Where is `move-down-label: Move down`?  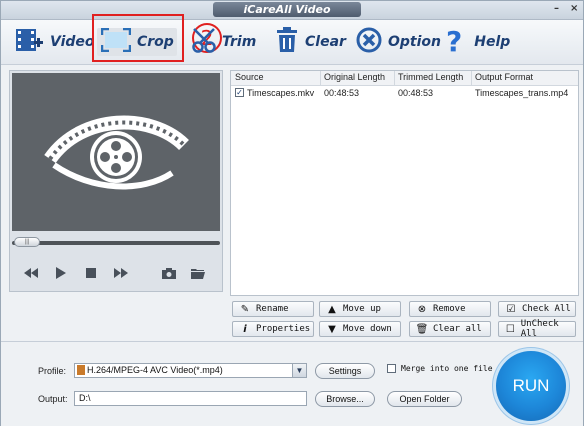 move-down-label: Move down is located at coordinates (367, 329).